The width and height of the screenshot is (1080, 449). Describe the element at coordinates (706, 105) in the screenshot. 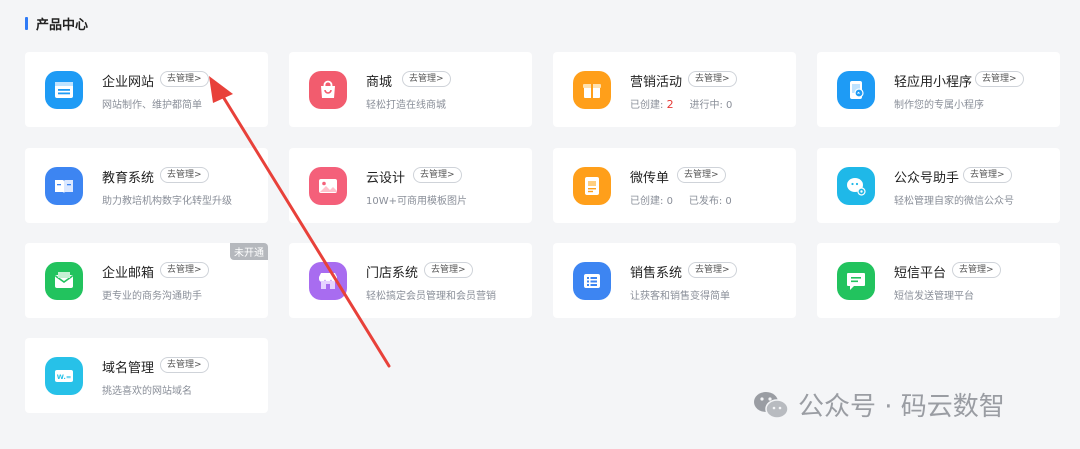

I see `running-label: 进行中:` at that location.